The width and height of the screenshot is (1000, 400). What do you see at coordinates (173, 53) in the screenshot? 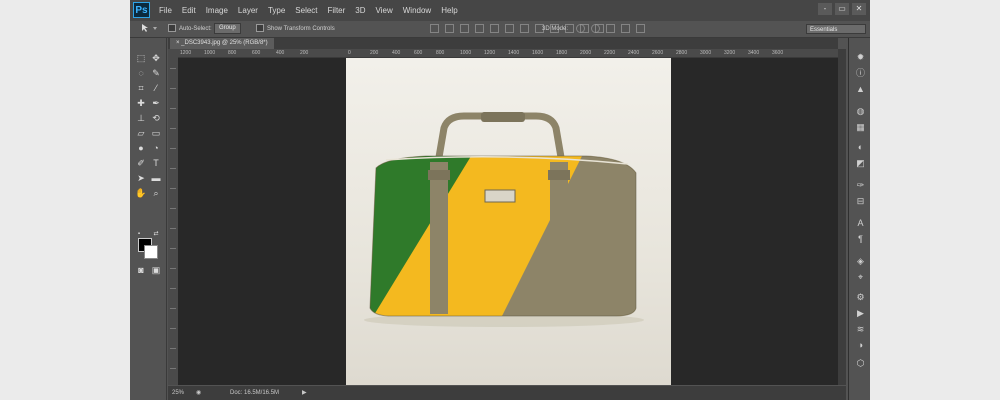
I see `ruler-origin` at bounding box center [173, 53].